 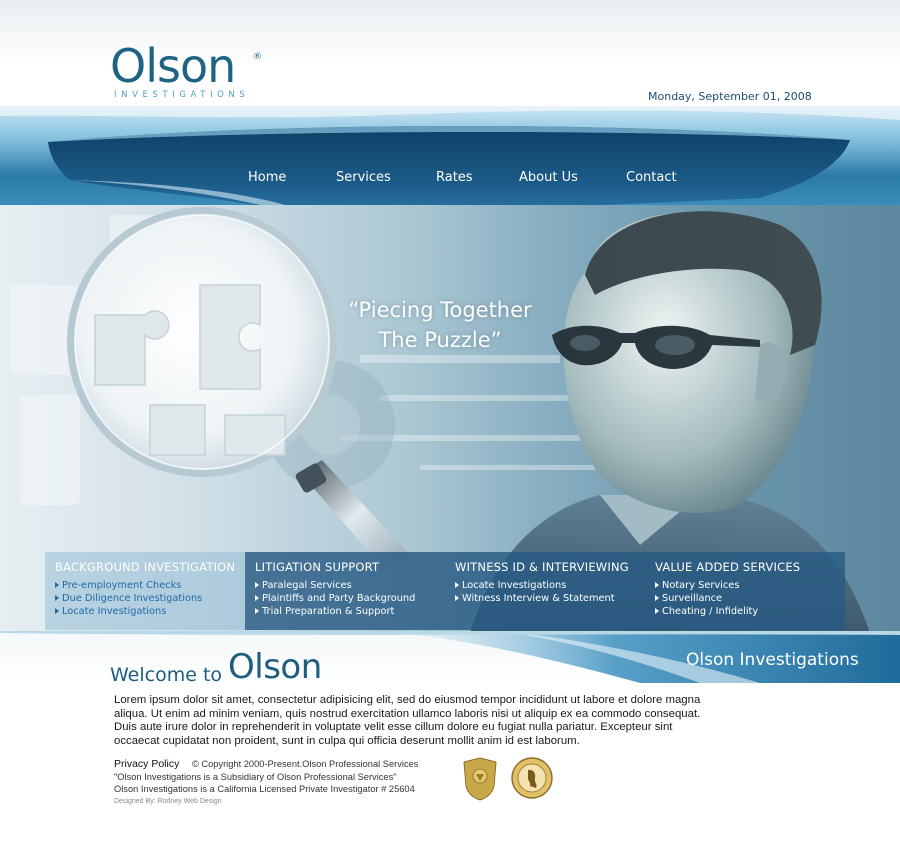 I want to click on welcome-to-label: Welcome to, so click(x=166, y=675).